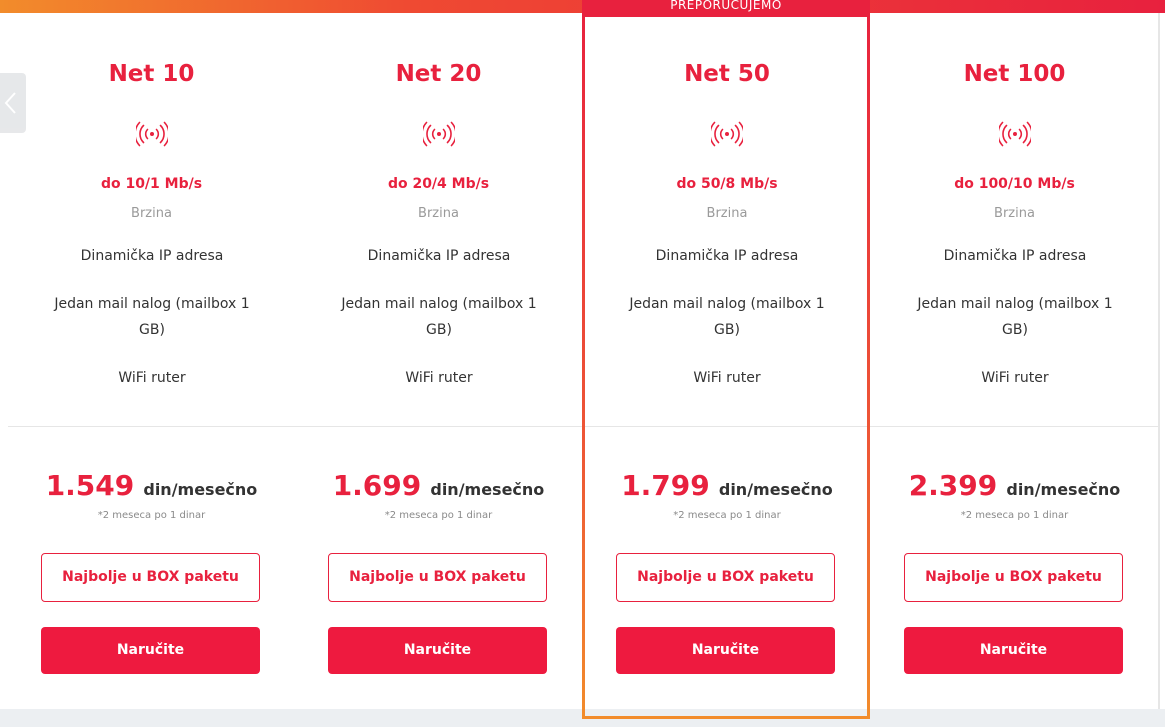 The image size is (1165, 727). Describe the element at coordinates (1014, 74) in the screenshot. I see `plan-name: Net 100` at that location.